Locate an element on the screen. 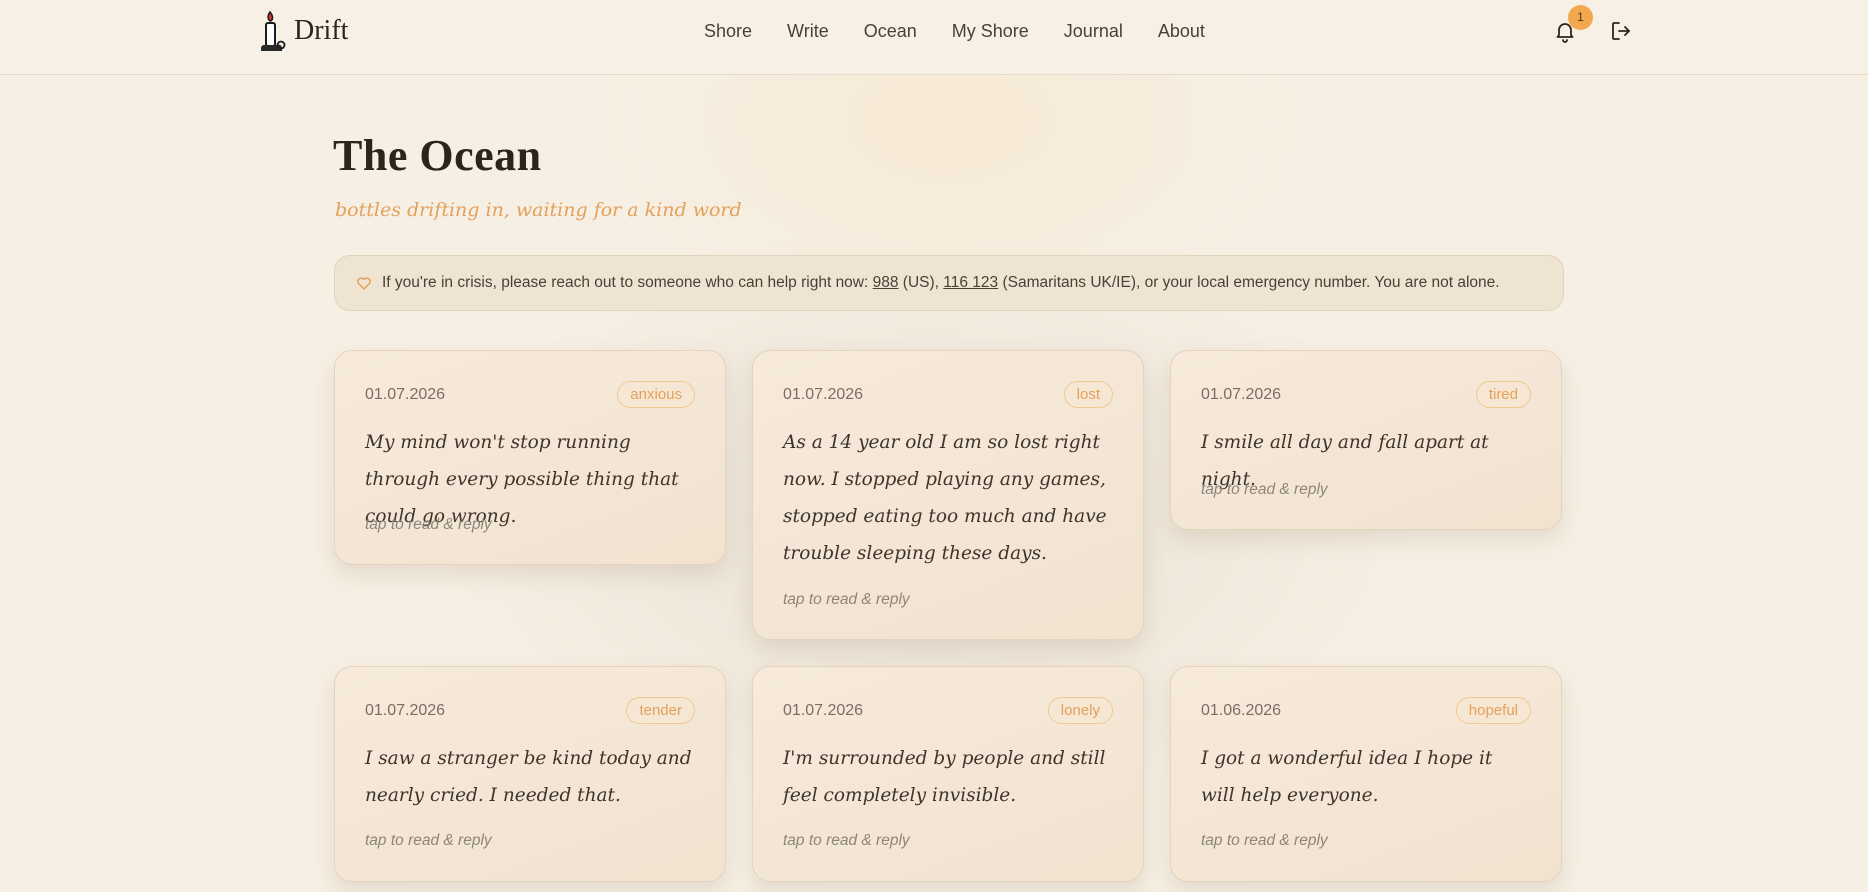 The height and width of the screenshot is (892, 1868). nav-my-shore: My Shore is located at coordinates (990, 31).